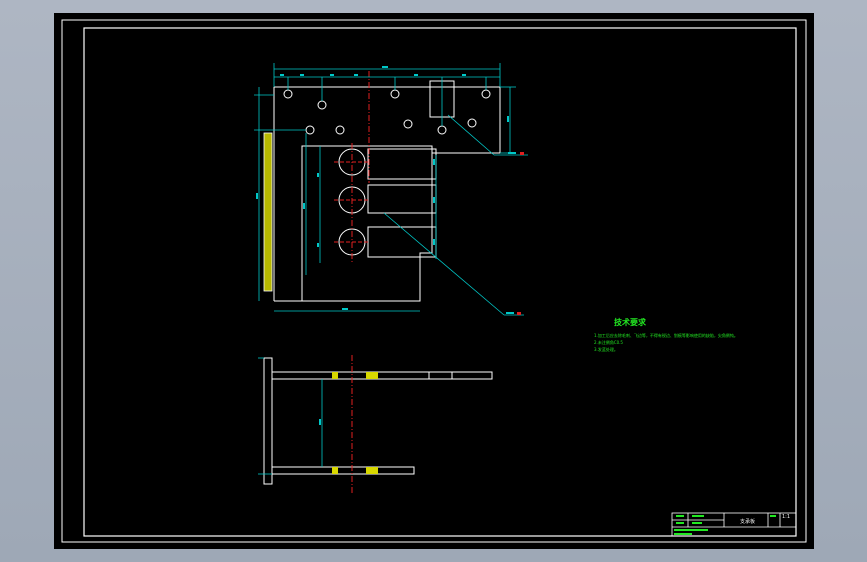 The height and width of the screenshot is (562, 867). Describe the element at coordinates (748, 522) in the screenshot. I see `part-name: 支承板` at that location.